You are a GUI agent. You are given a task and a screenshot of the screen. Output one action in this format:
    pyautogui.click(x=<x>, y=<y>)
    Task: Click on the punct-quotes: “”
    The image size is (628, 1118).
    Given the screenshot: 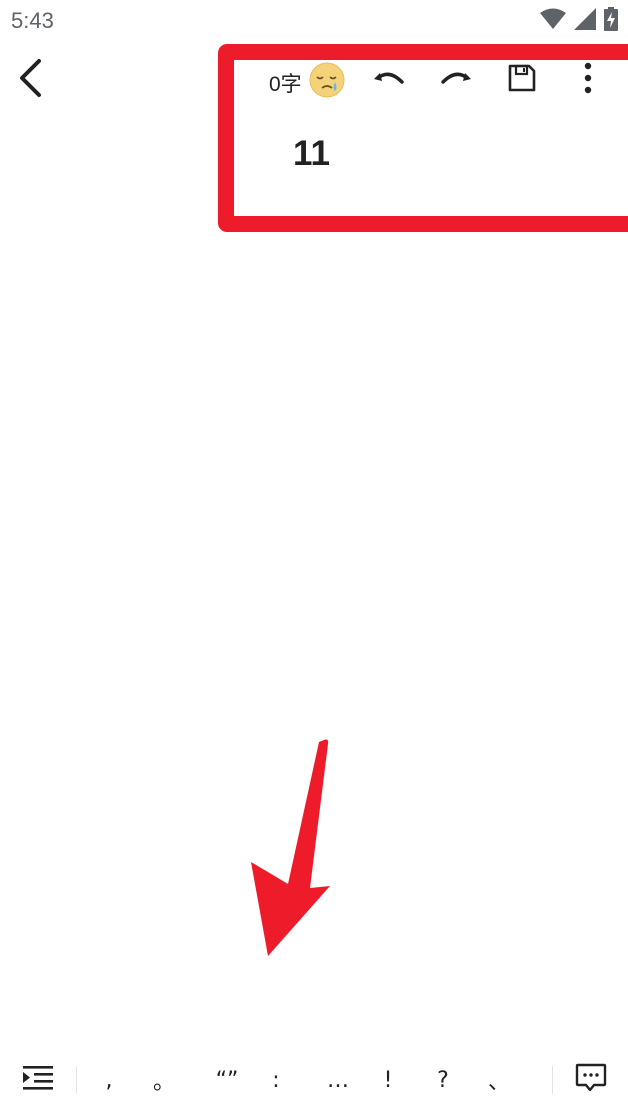 What is the action you would take?
    pyautogui.click(x=227, y=1080)
    